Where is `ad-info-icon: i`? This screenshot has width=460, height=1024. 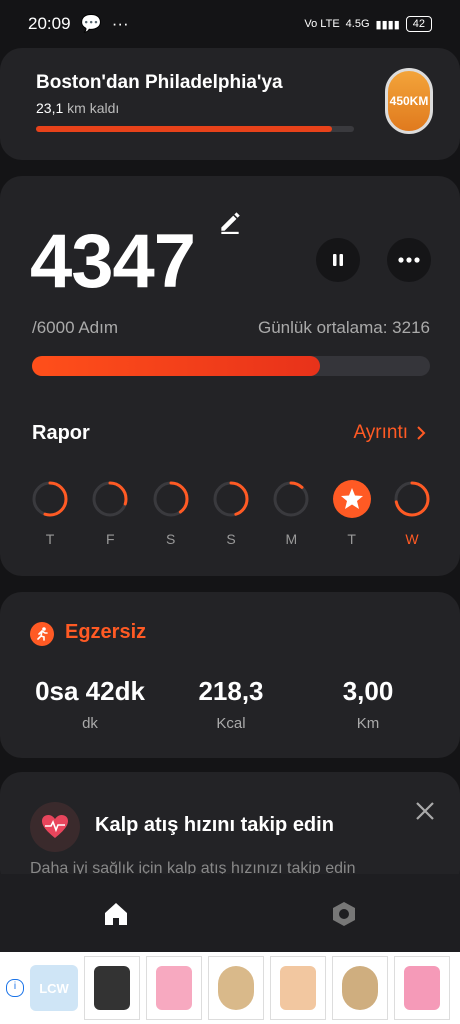 ad-info-icon: i is located at coordinates (15, 988).